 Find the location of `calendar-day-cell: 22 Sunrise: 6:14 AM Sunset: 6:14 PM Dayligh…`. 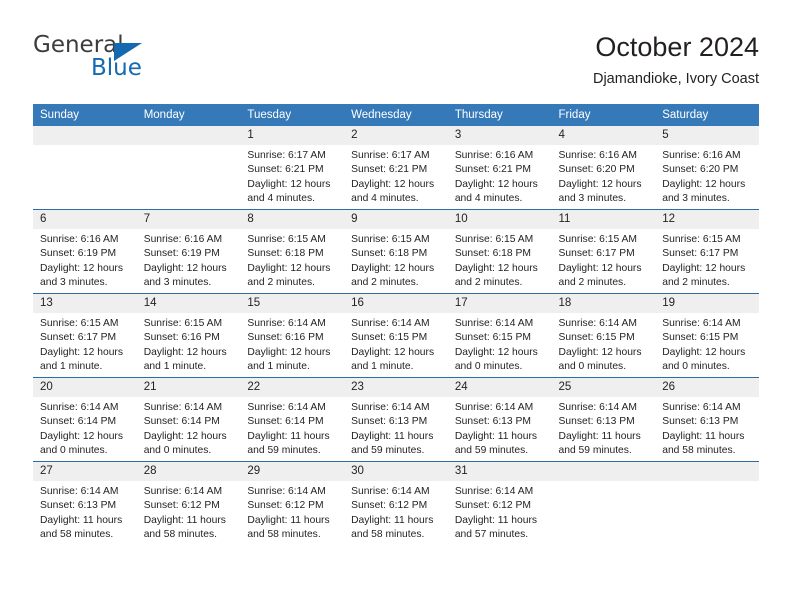

calendar-day-cell: 22 Sunrise: 6:14 AM Sunset: 6:14 PM Dayligh… is located at coordinates (292, 419).